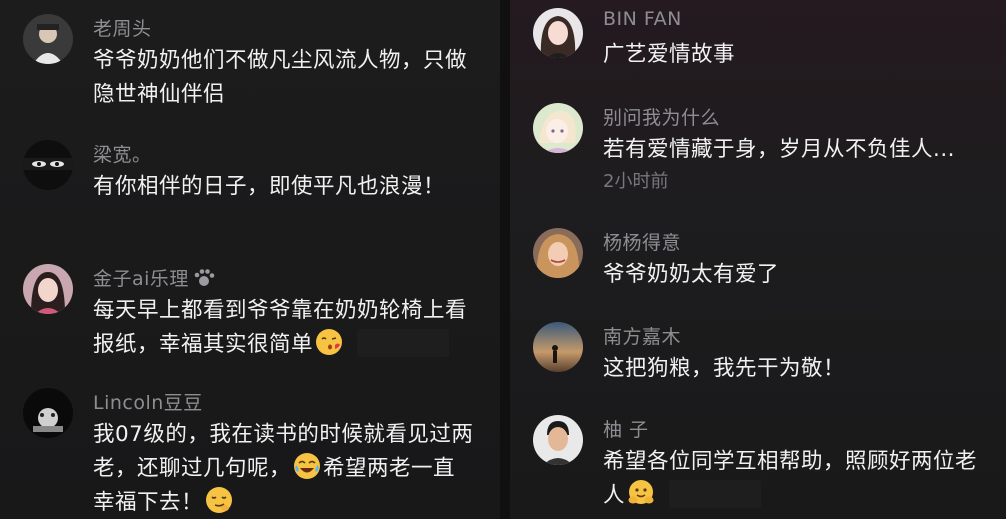 This screenshot has height=519, width=1006. I want to click on paw-icon, so click(204, 278).